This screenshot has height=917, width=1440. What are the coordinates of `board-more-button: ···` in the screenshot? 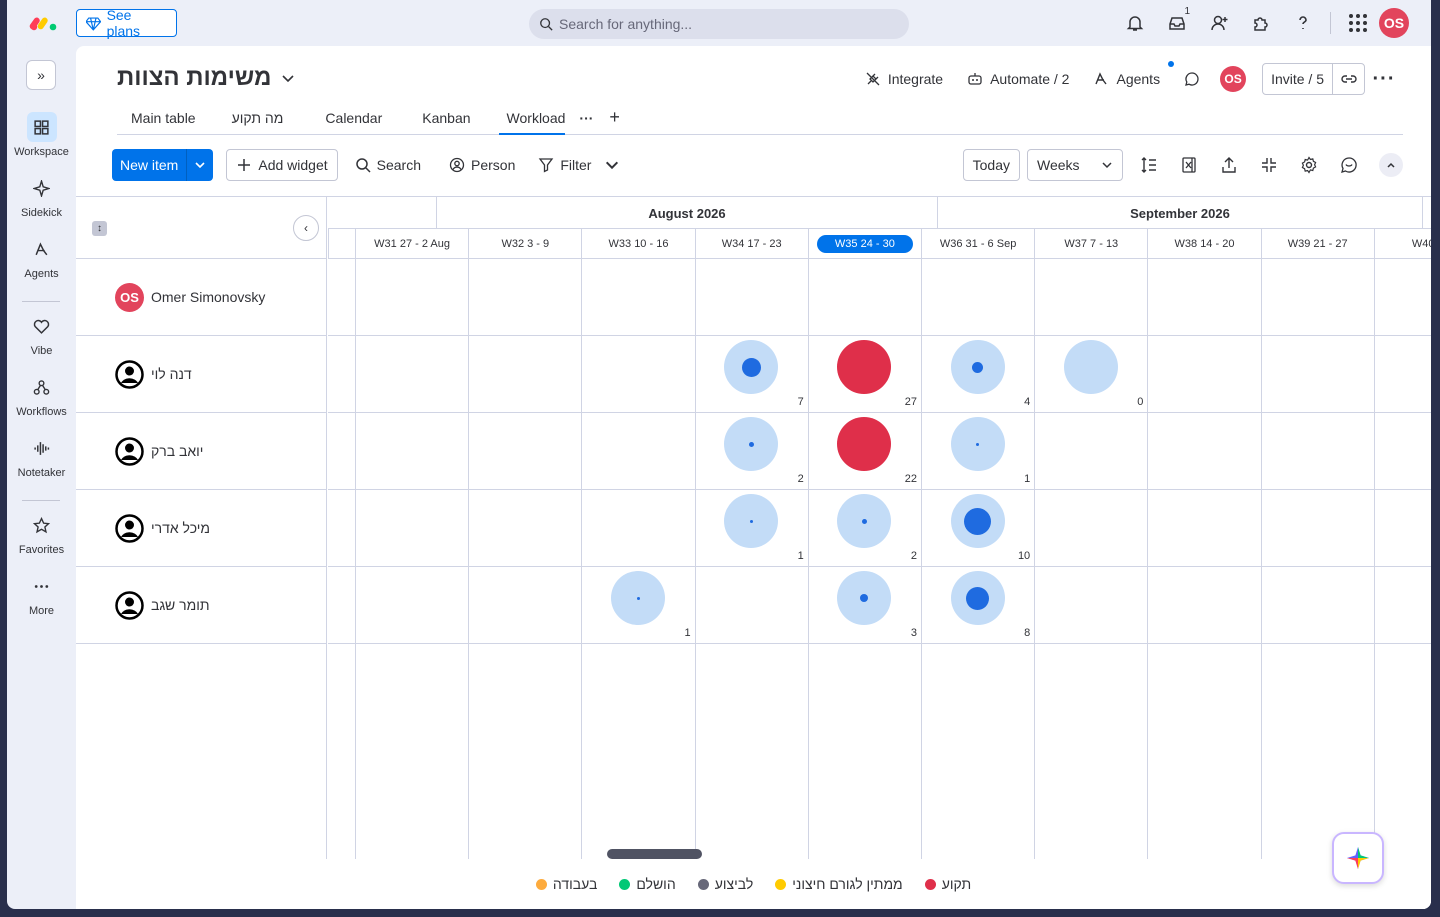 It's located at (1384, 79).